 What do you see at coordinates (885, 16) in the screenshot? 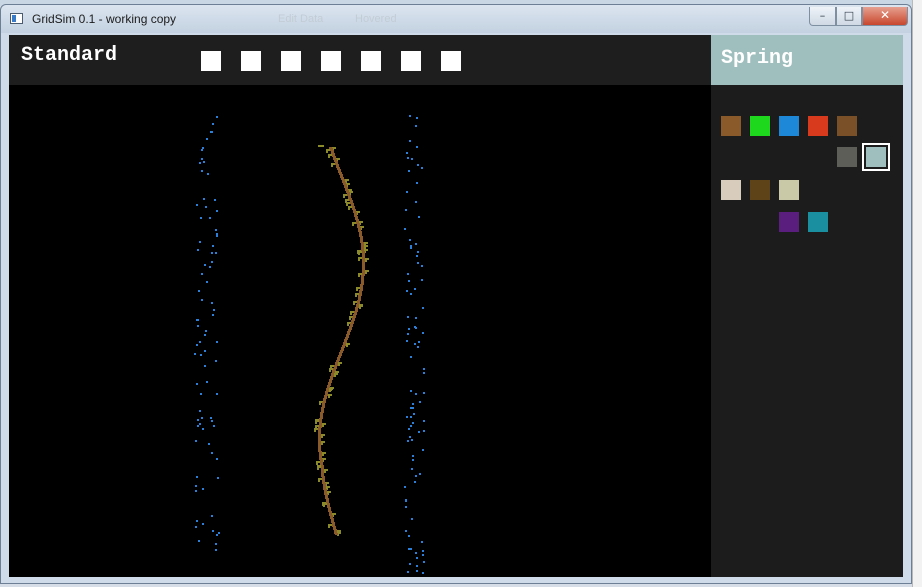
I see `close-button: ✕` at bounding box center [885, 16].